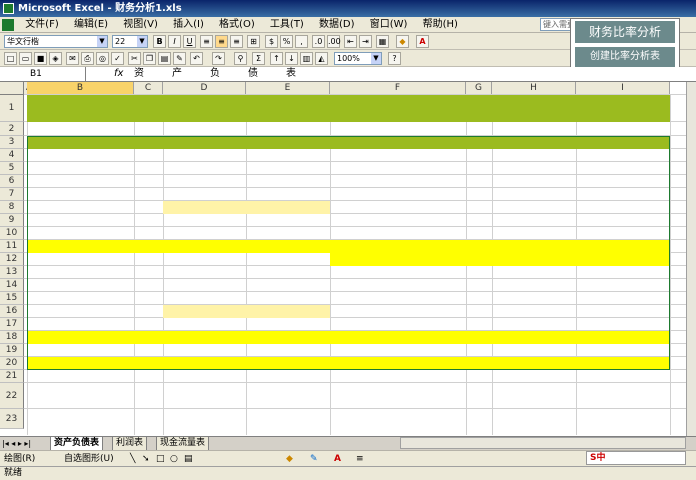  I want to click on row-header-10: 10, so click(12, 233).